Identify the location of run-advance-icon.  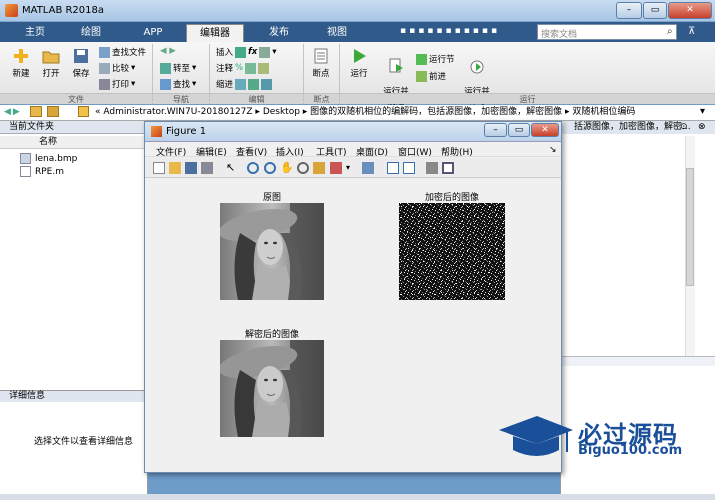
(396, 65).